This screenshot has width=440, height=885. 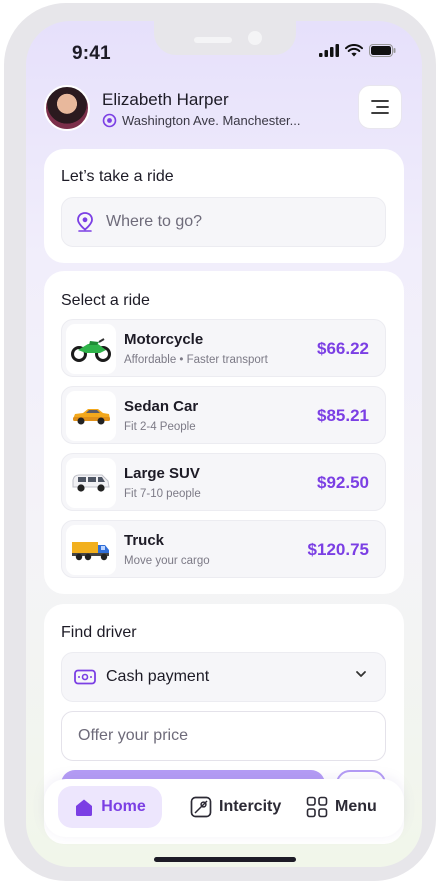 I want to click on ride-price: $120.75, so click(x=338, y=549).